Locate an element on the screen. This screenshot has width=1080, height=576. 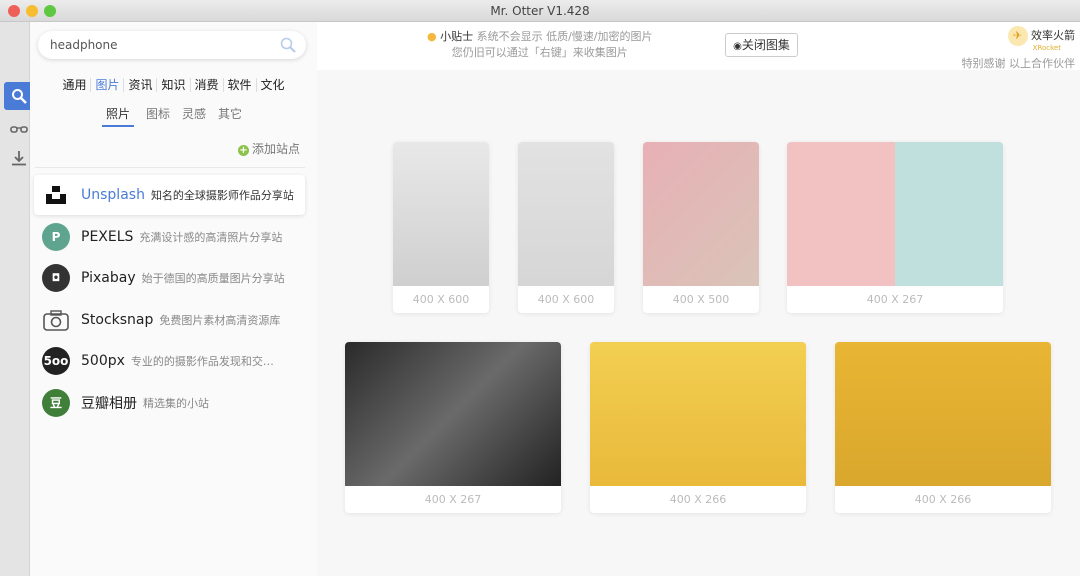
category-tab: 图片 is located at coordinates (107, 85).